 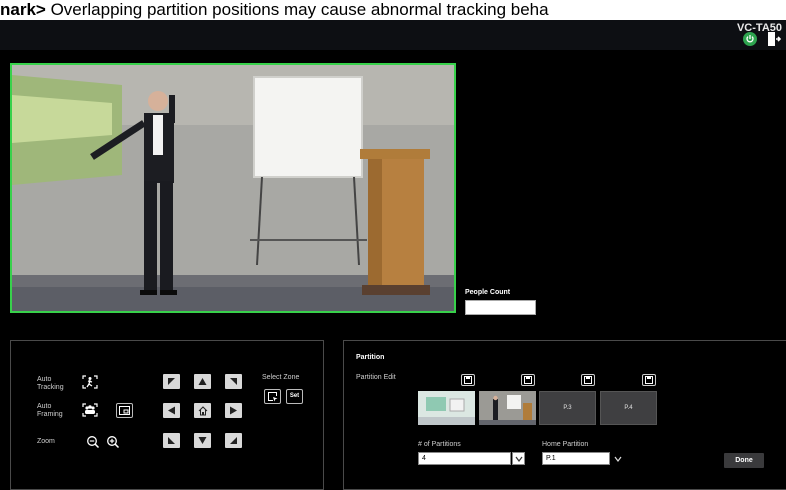 What do you see at coordinates (500, 307) in the screenshot?
I see `people-count-field` at bounding box center [500, 307].